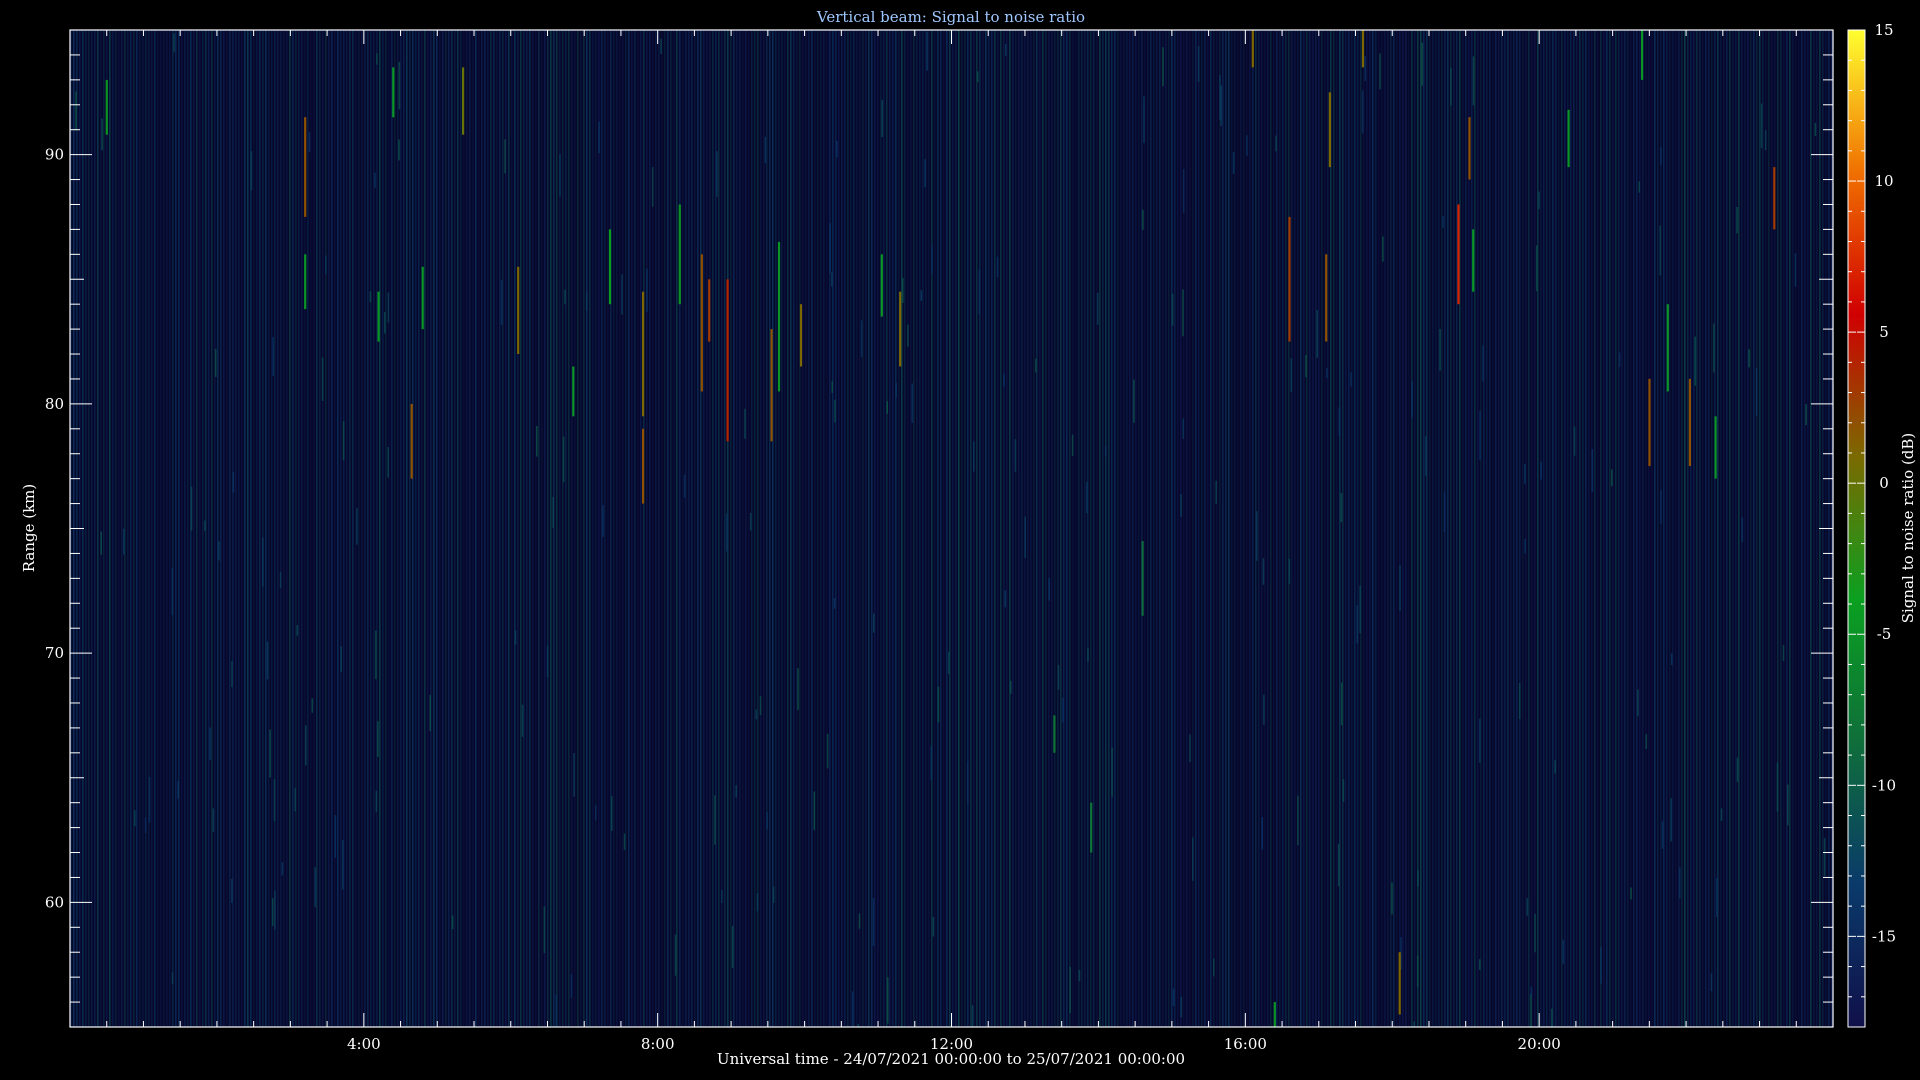 The width and height of the screenshot is (1920, 1080). What do you see at coordinates (54, 653) in the screenshot?
I see `y-tick-label: 70` at bounding box center [54, 653].